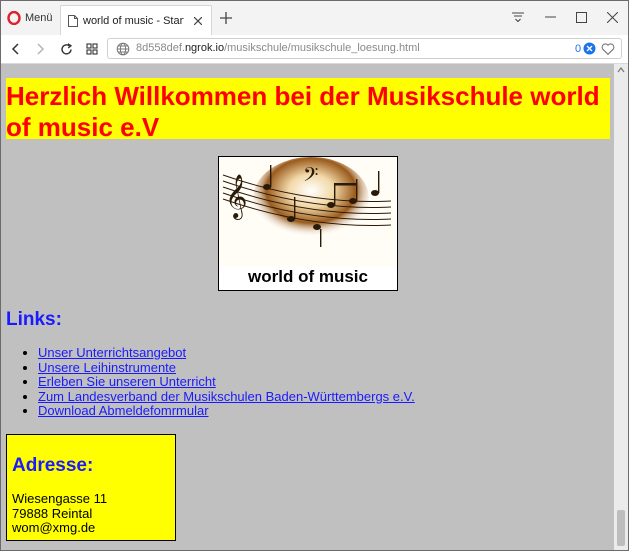  What do you see at coordinates (308, 276) in the screenshot?
I see `logo-text: world of music` at bounding box center [308, 276].